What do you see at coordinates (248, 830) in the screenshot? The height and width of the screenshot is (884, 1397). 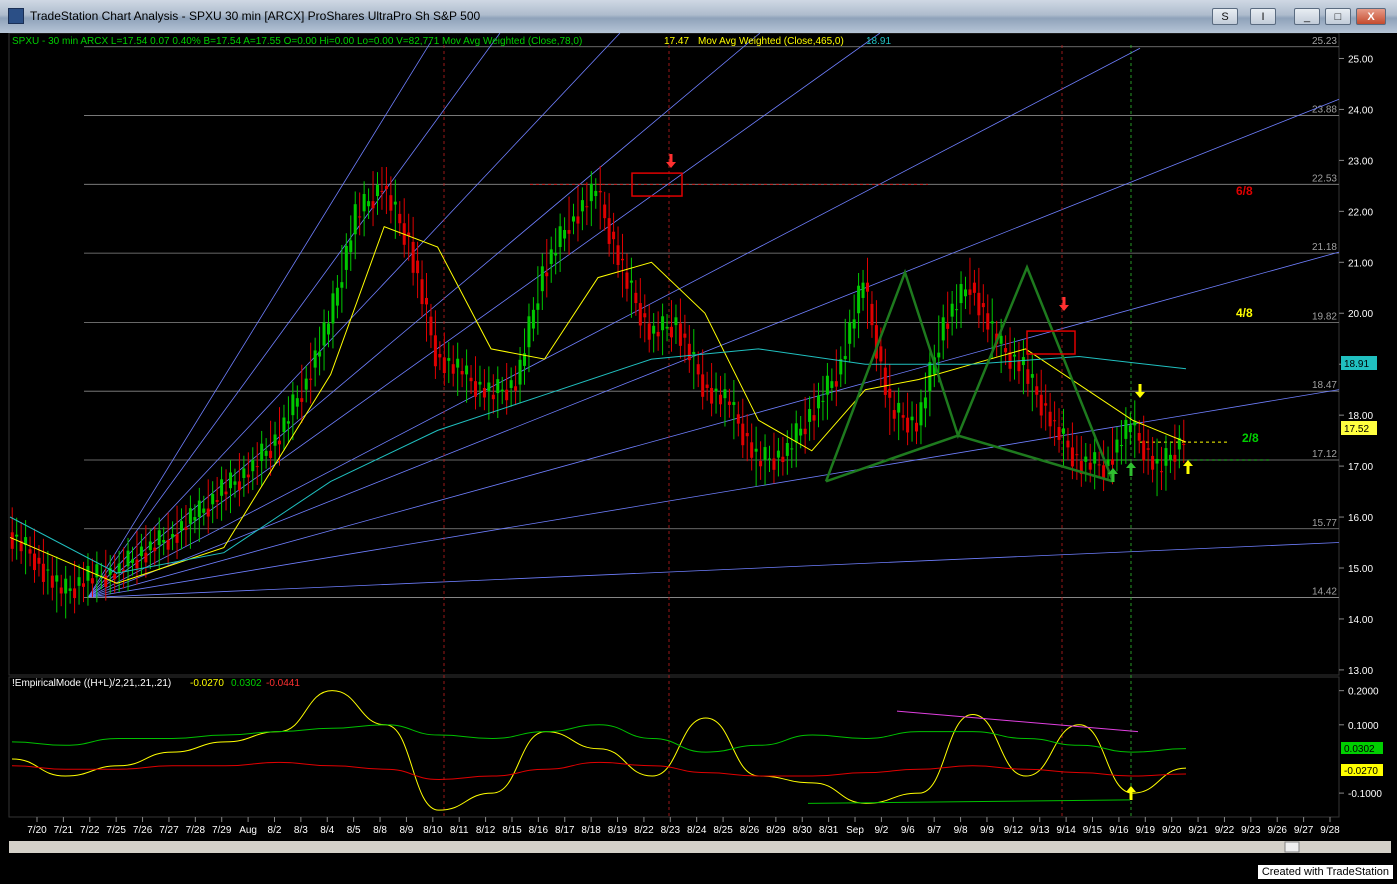 I see `x-tick-label: Aug` at bounding box center [248, 830].